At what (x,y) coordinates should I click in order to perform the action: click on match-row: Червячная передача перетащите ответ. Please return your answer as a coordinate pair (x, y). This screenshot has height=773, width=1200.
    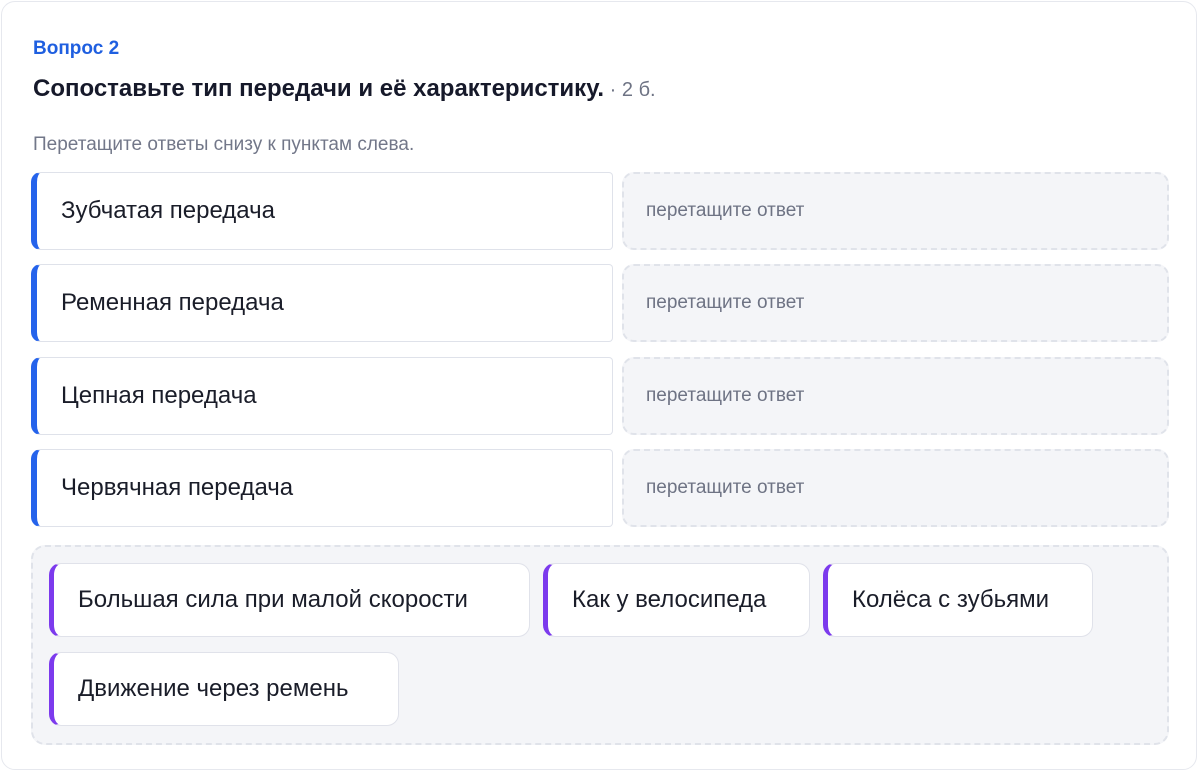
    Looking at the image, I should click on (600, 488).